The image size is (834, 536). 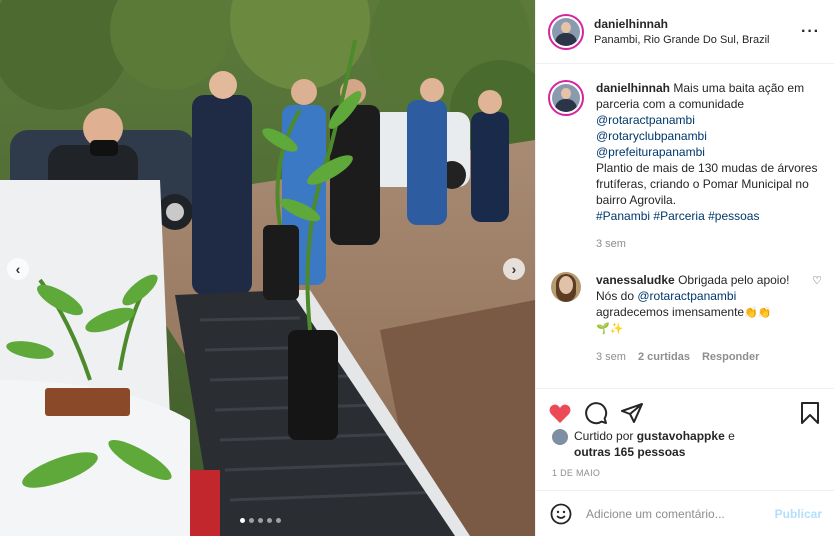 I want to click on more-options-icon: ···, so click(x=810, y=32).